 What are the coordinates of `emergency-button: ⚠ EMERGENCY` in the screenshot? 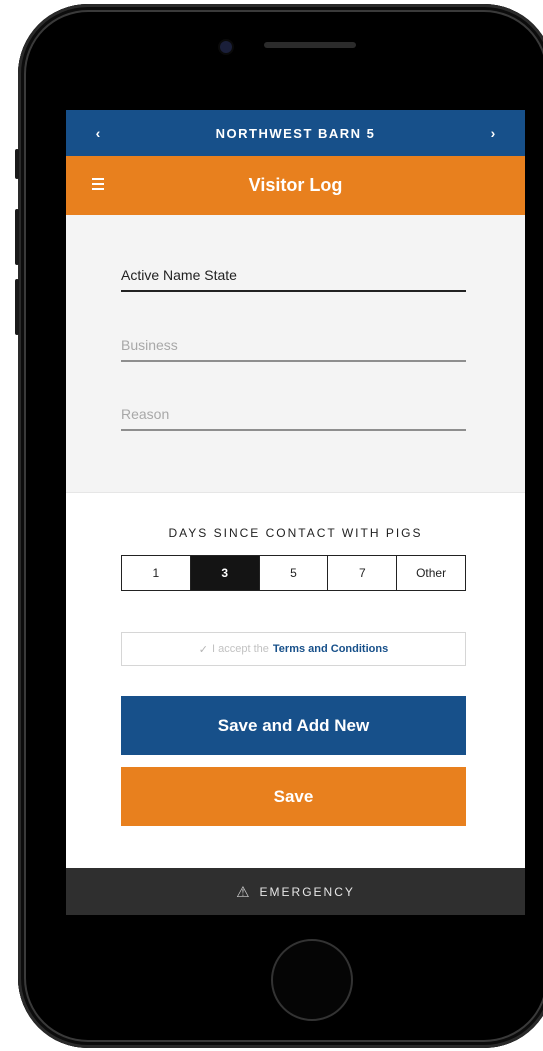 It's located at (295, 891).